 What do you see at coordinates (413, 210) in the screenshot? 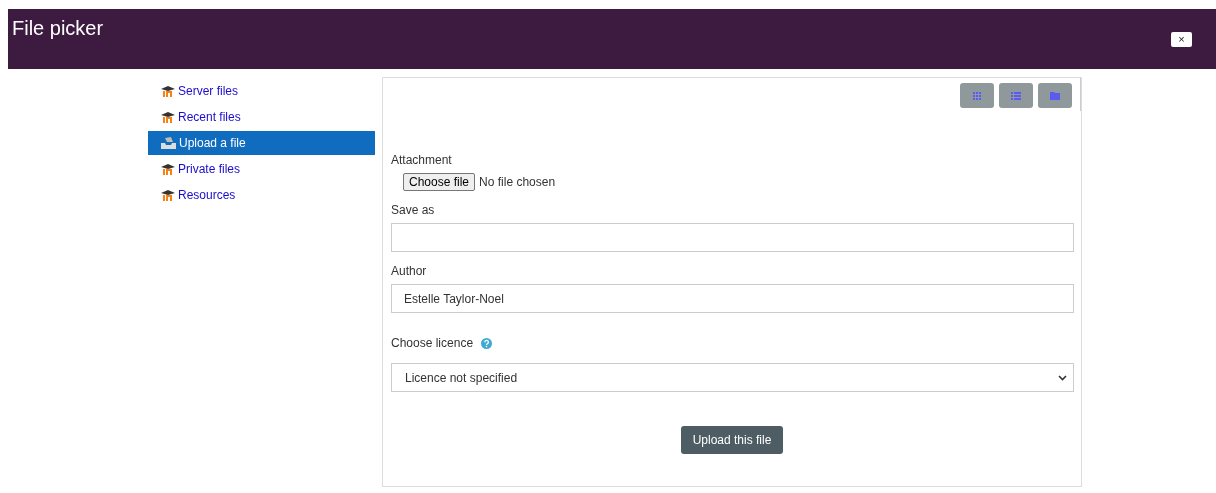
I see `field-label: Save as` at bounding box center [413, 210].